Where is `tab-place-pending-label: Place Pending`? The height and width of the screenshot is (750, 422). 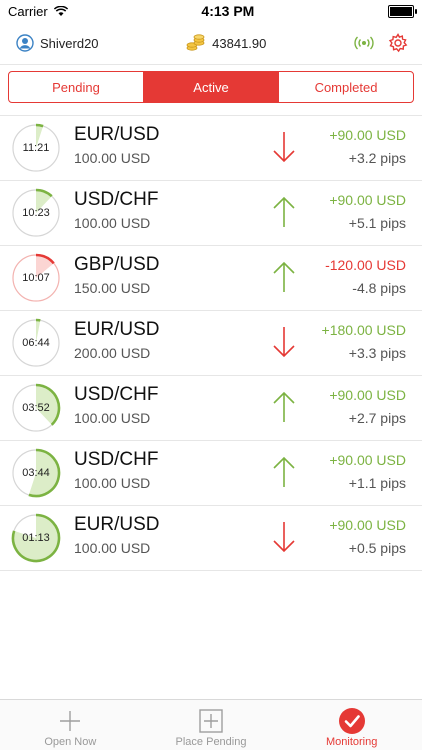 tab-place-pending-label: Place Pending is located at coordinates (211, 742).